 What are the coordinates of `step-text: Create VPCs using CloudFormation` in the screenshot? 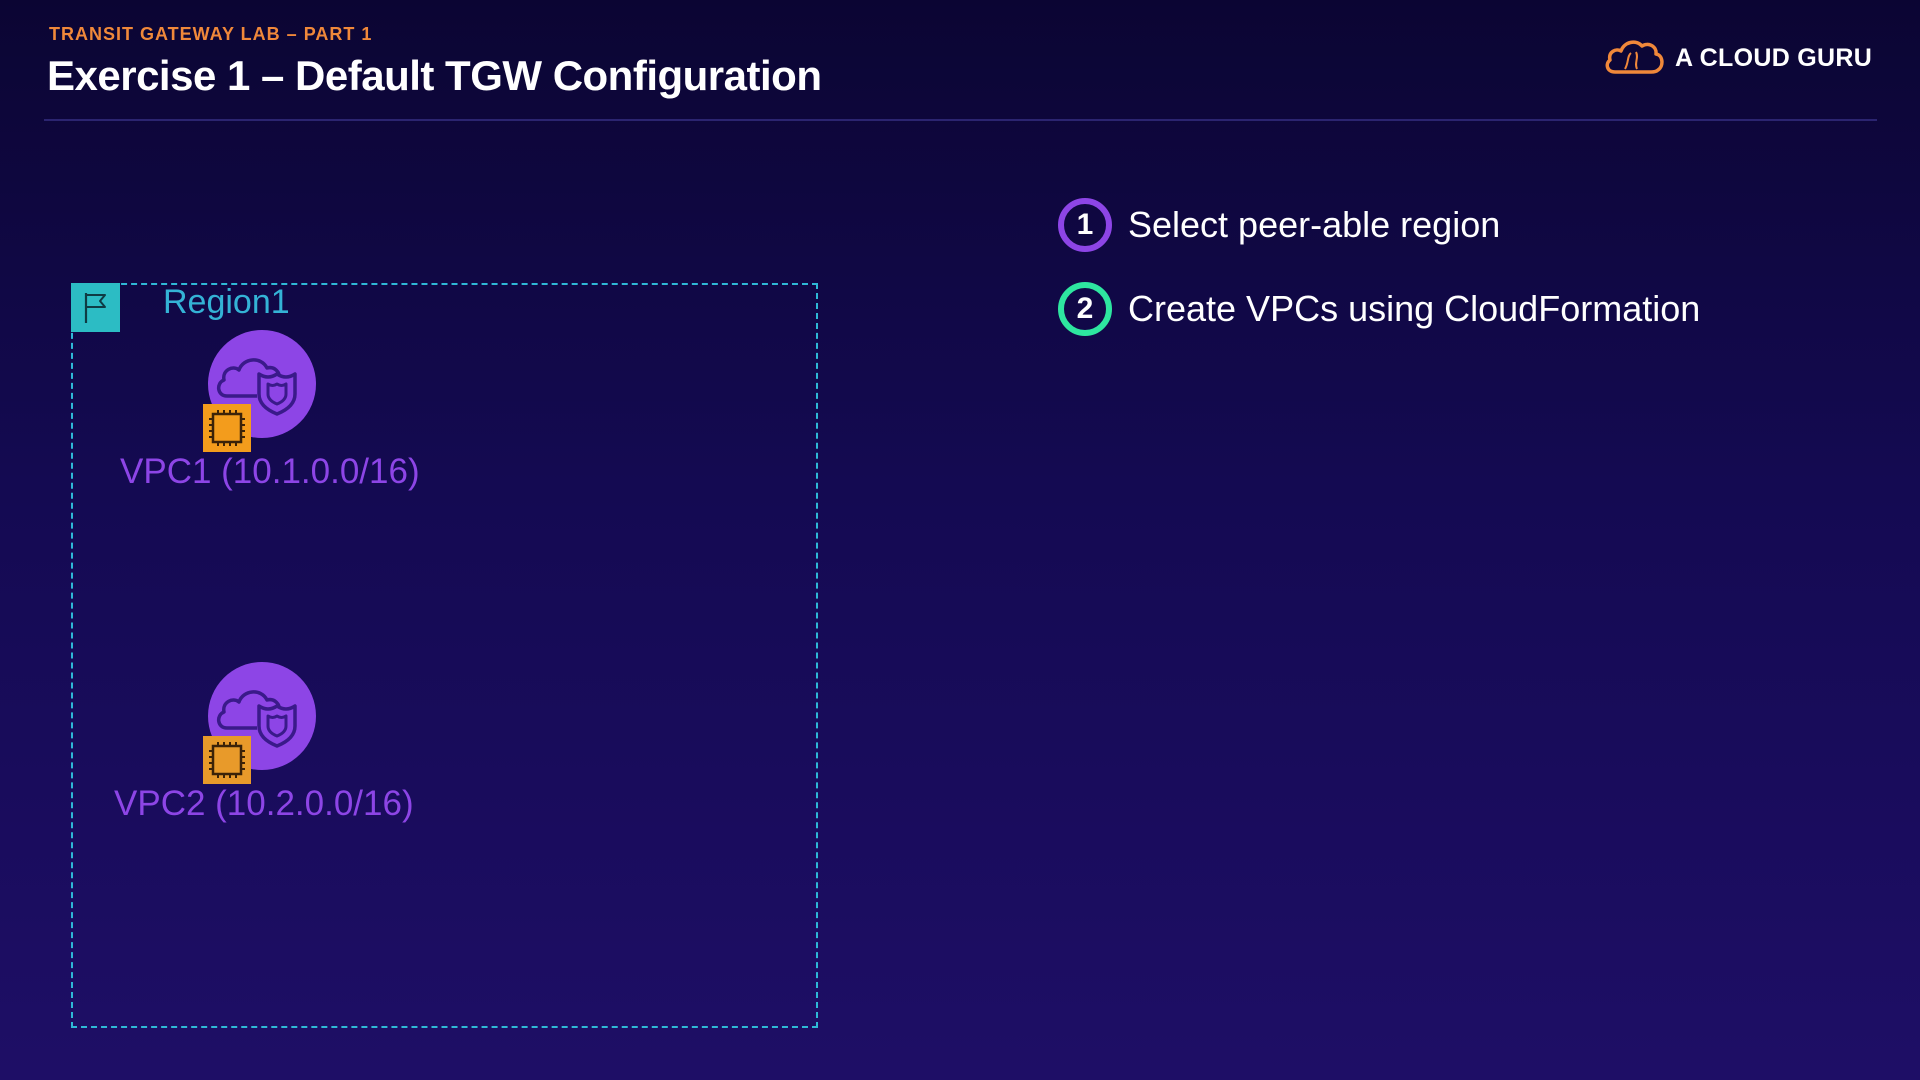 It's located at (1414, 308).